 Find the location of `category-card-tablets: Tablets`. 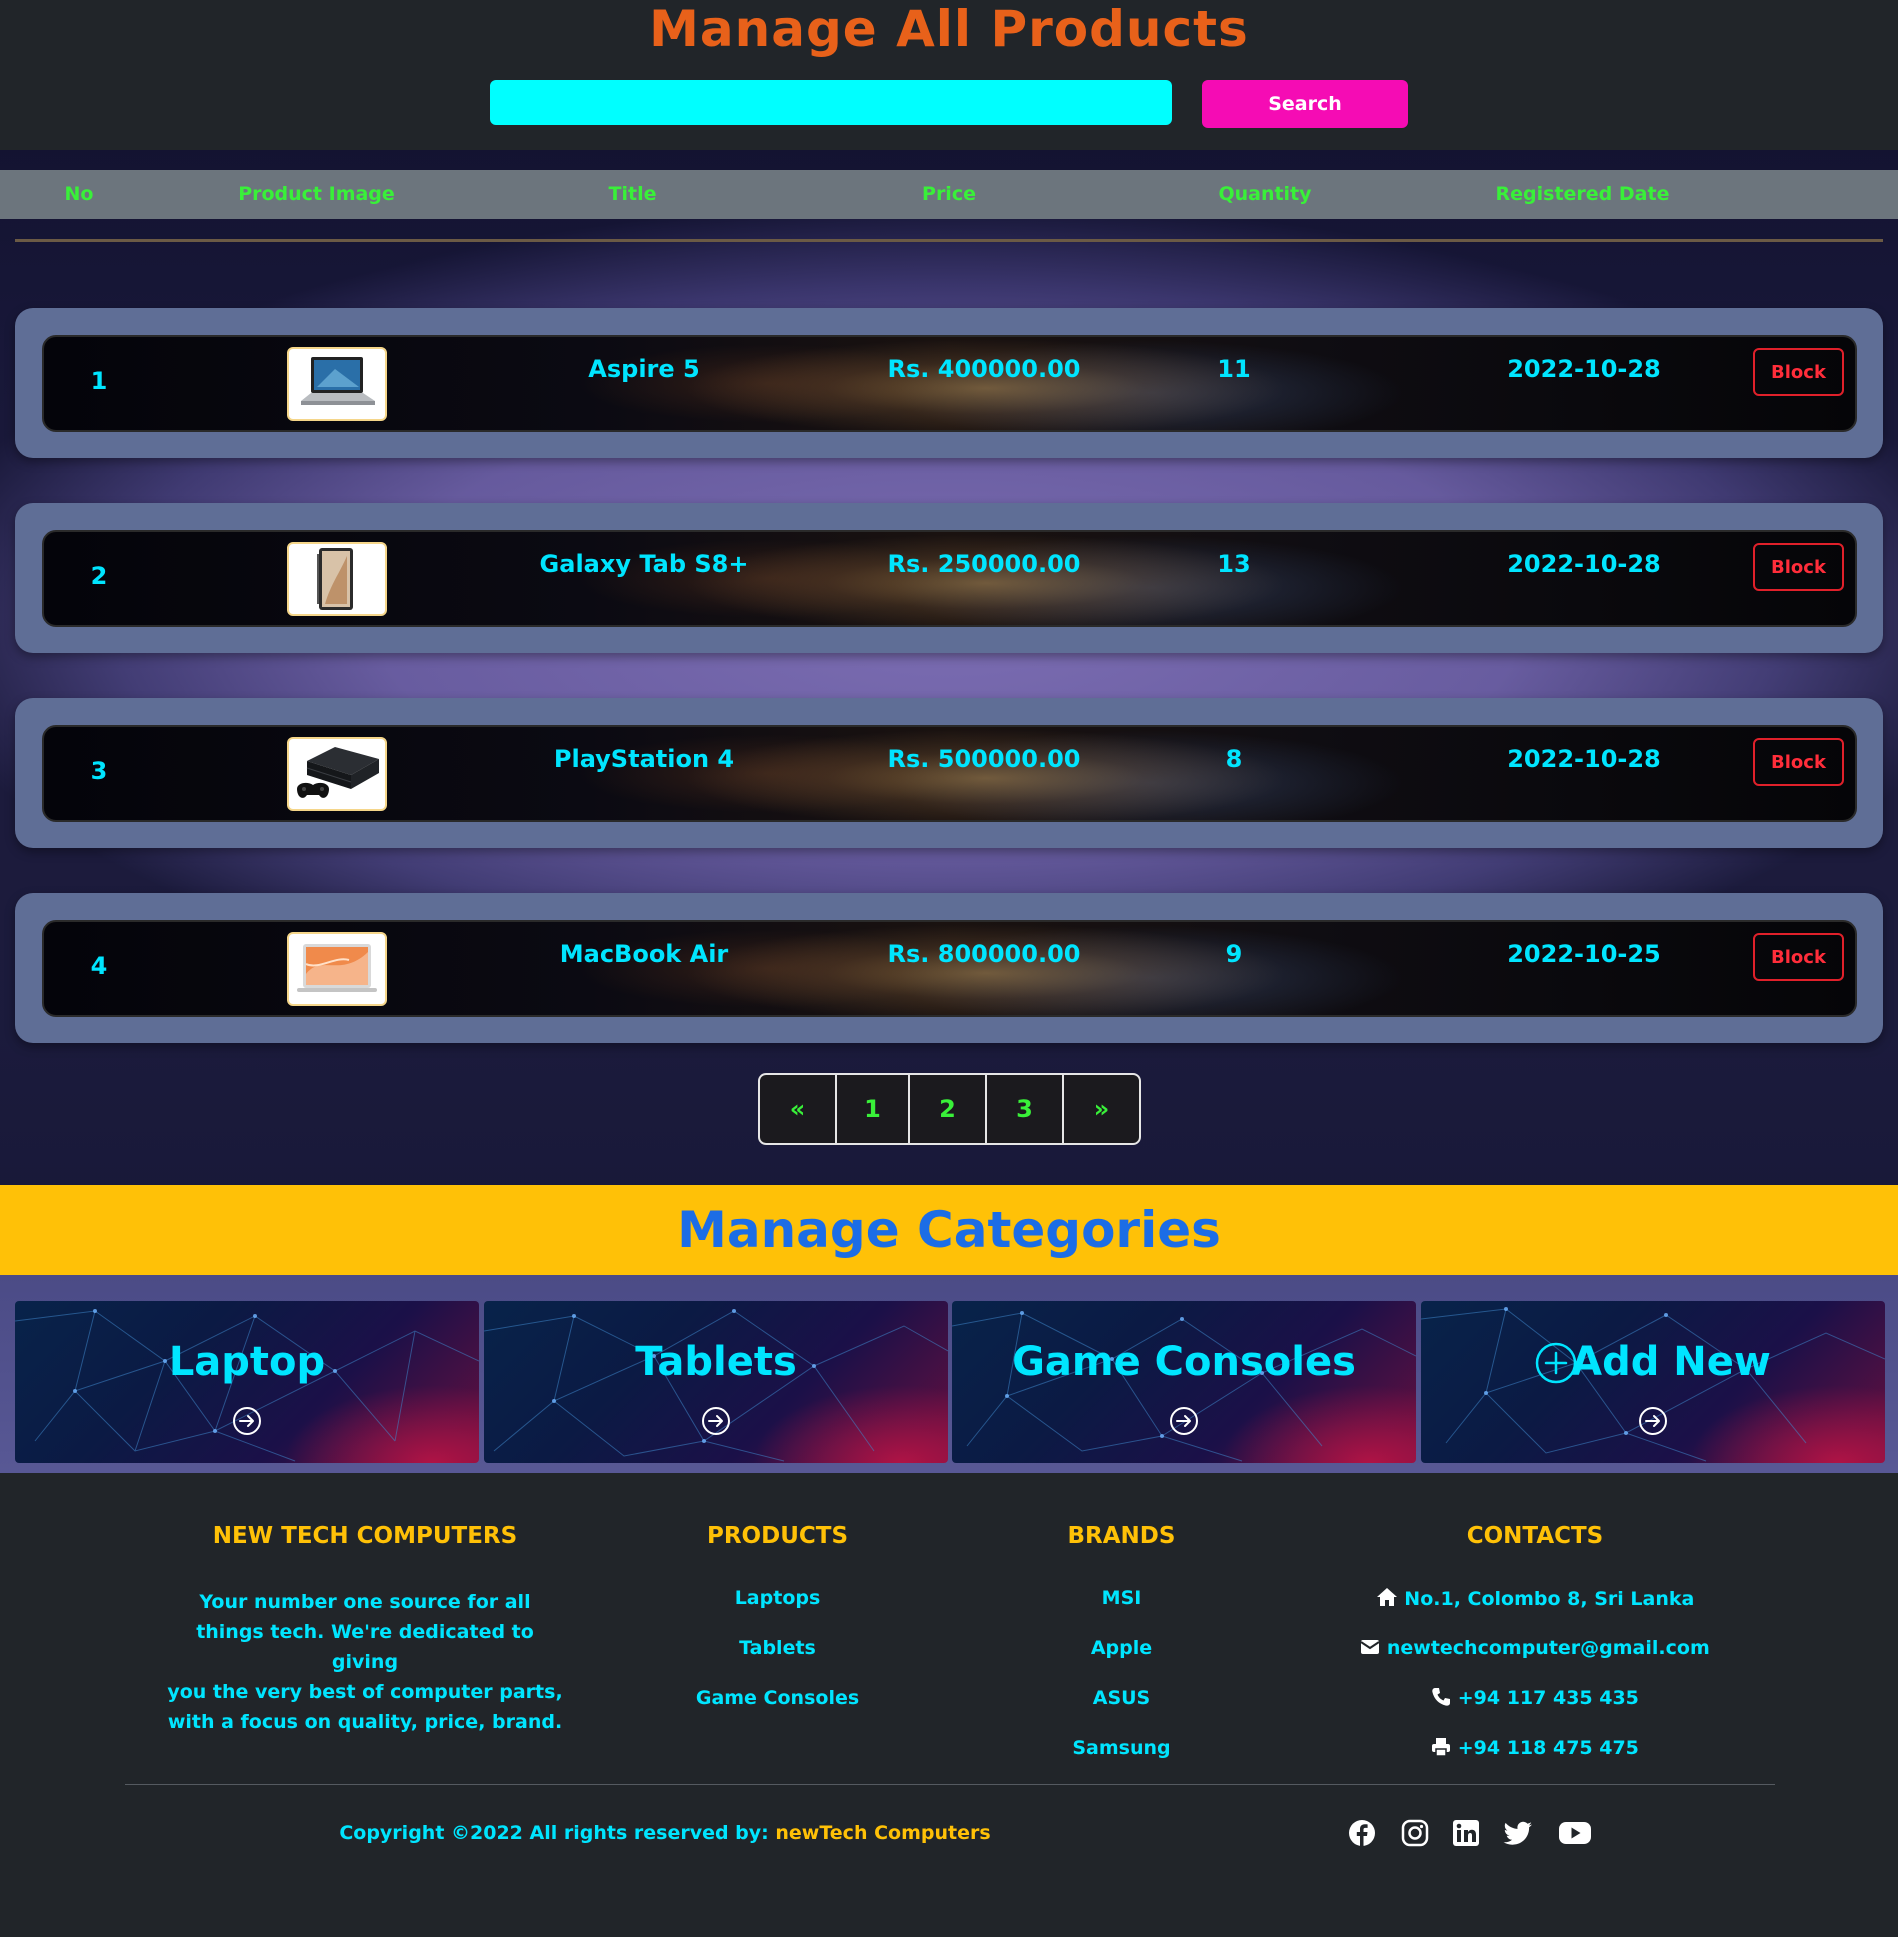

category-card-tablets: Tablets is located at coordinates (716, 1382).